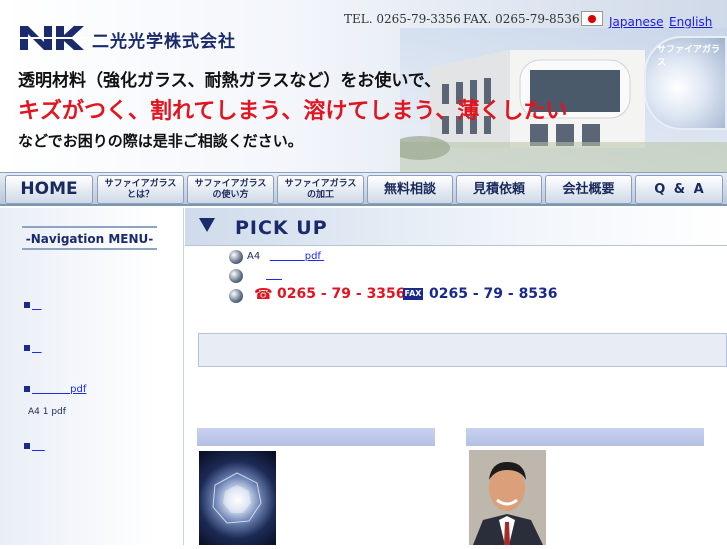 The image size is (727, 549). I want to click on president-portrait-photo, so click(507, 497).